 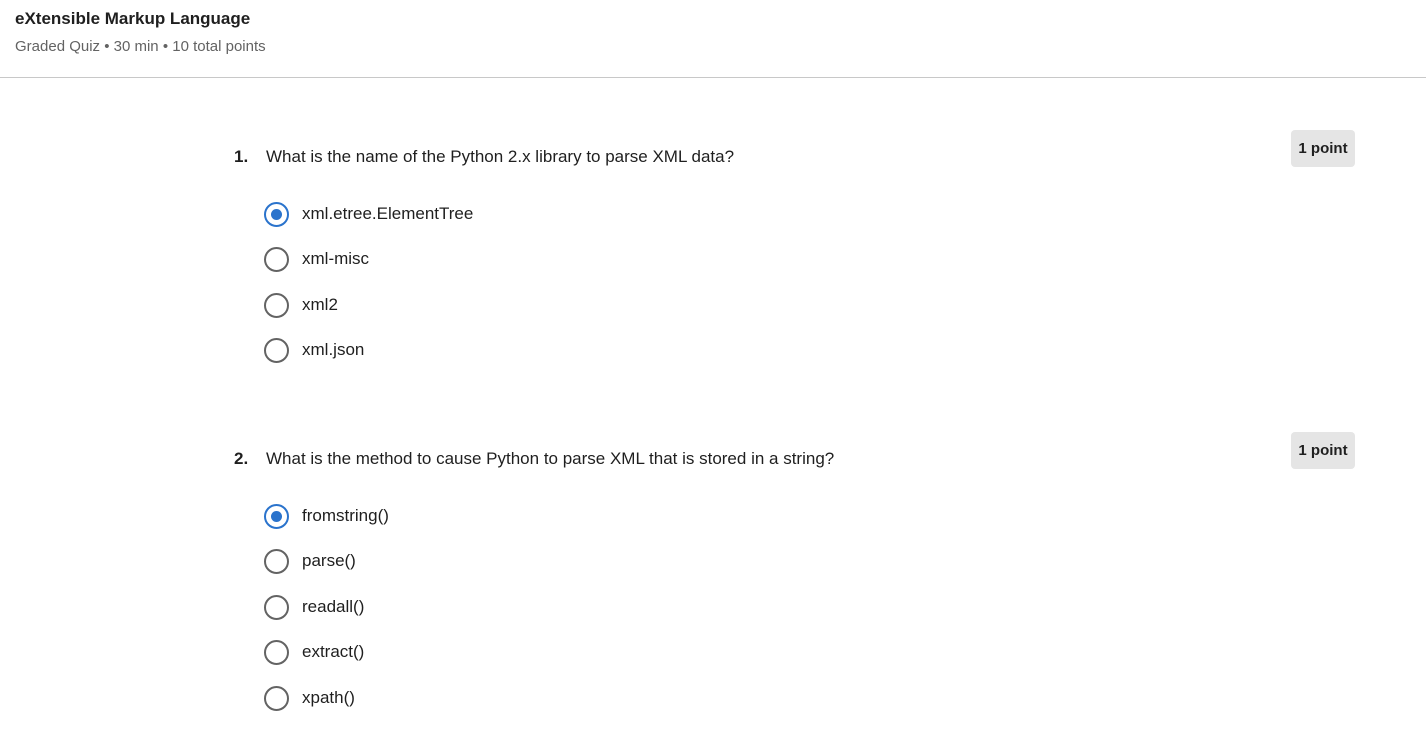 What do you see at coordinates (345, 515) in the screenshot?
I see `option-label: fromstring()` at bounding box center [345, 515].